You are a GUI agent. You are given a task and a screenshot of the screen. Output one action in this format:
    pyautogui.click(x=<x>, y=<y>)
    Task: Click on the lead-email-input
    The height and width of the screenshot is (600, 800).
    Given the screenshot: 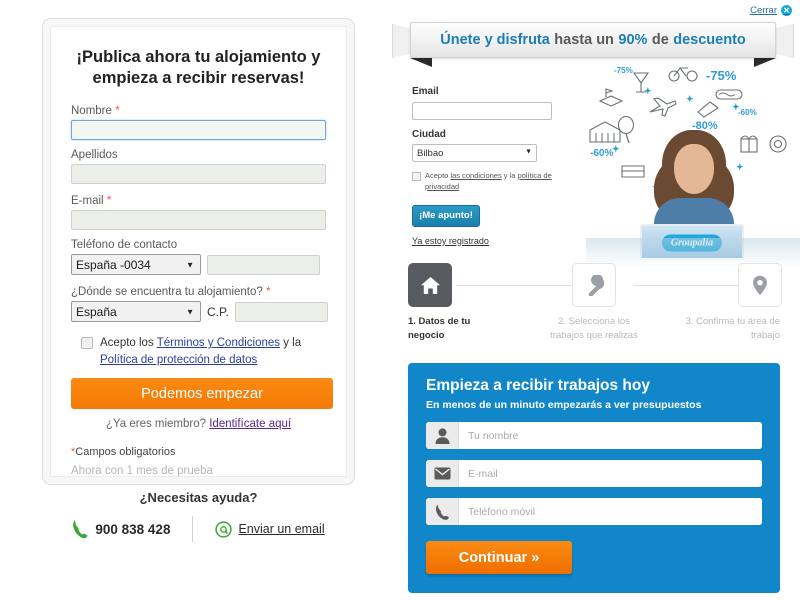 What is the action you would take?
    pyautogui.click(x=610, y=473)
    